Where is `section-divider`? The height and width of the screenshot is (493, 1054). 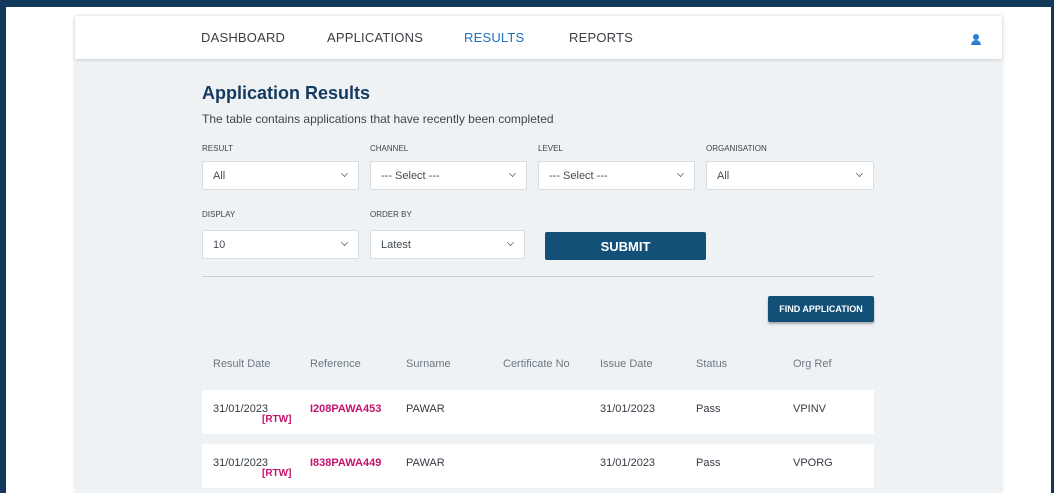 section-divider is located at coordinates (538, 276).